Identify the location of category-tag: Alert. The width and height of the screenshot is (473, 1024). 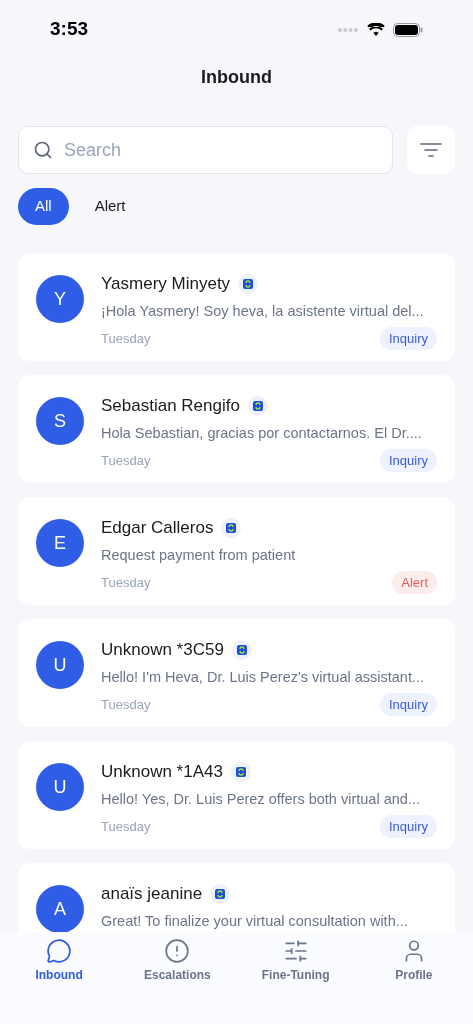
(414, 582).